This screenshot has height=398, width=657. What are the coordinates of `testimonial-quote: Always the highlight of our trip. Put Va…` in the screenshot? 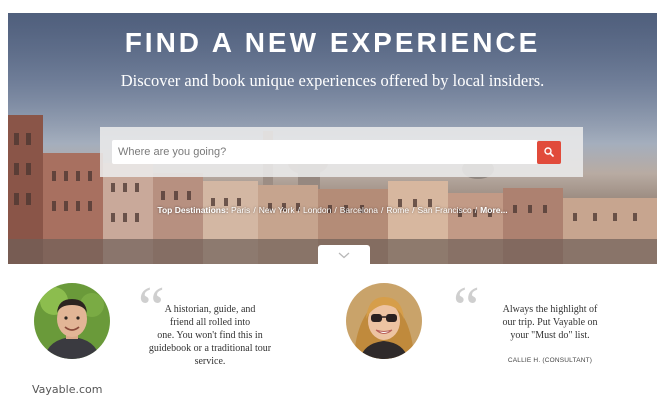 It's located at (550, 322).